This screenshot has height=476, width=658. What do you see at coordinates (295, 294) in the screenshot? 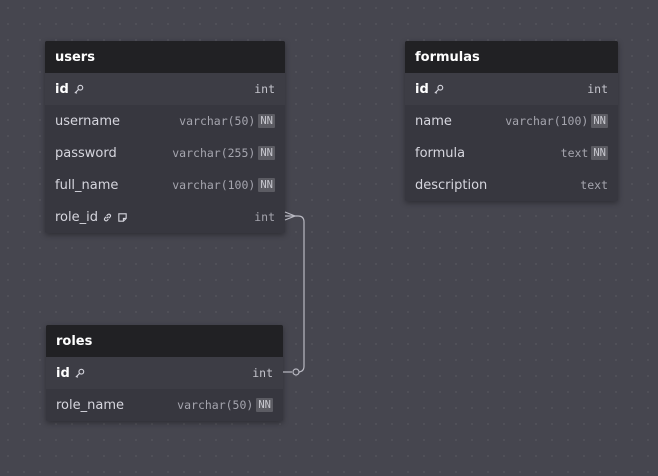
I see `relationship-line` at bounding box center [295, 294].